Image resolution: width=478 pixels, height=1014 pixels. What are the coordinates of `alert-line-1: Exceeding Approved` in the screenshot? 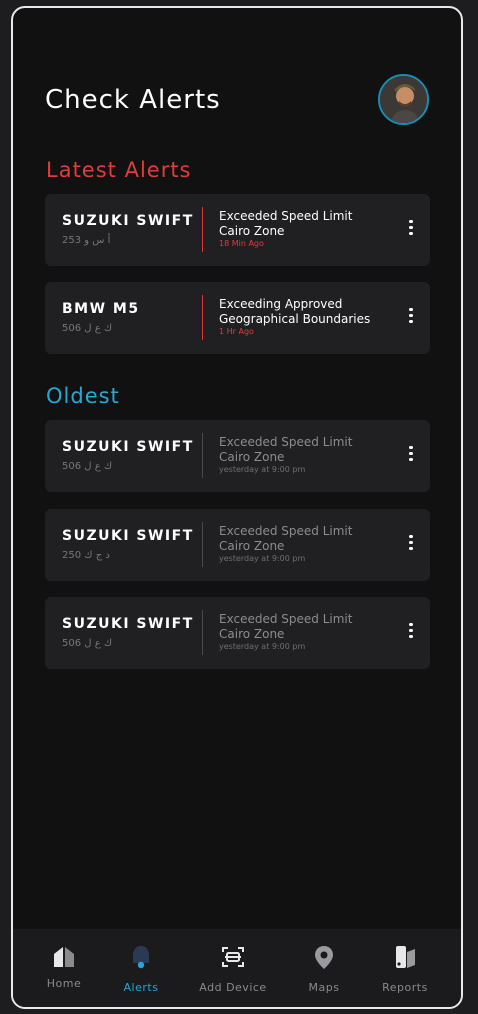 It's located at (281, 304).